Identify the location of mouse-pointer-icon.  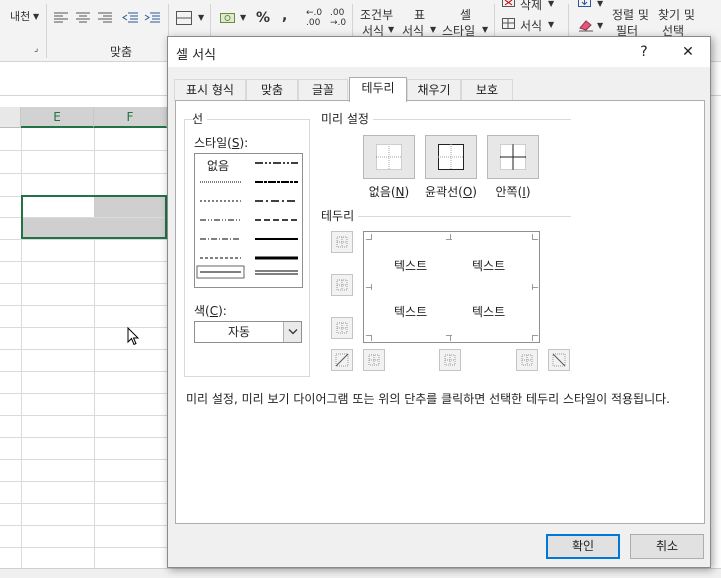
(133, 336).